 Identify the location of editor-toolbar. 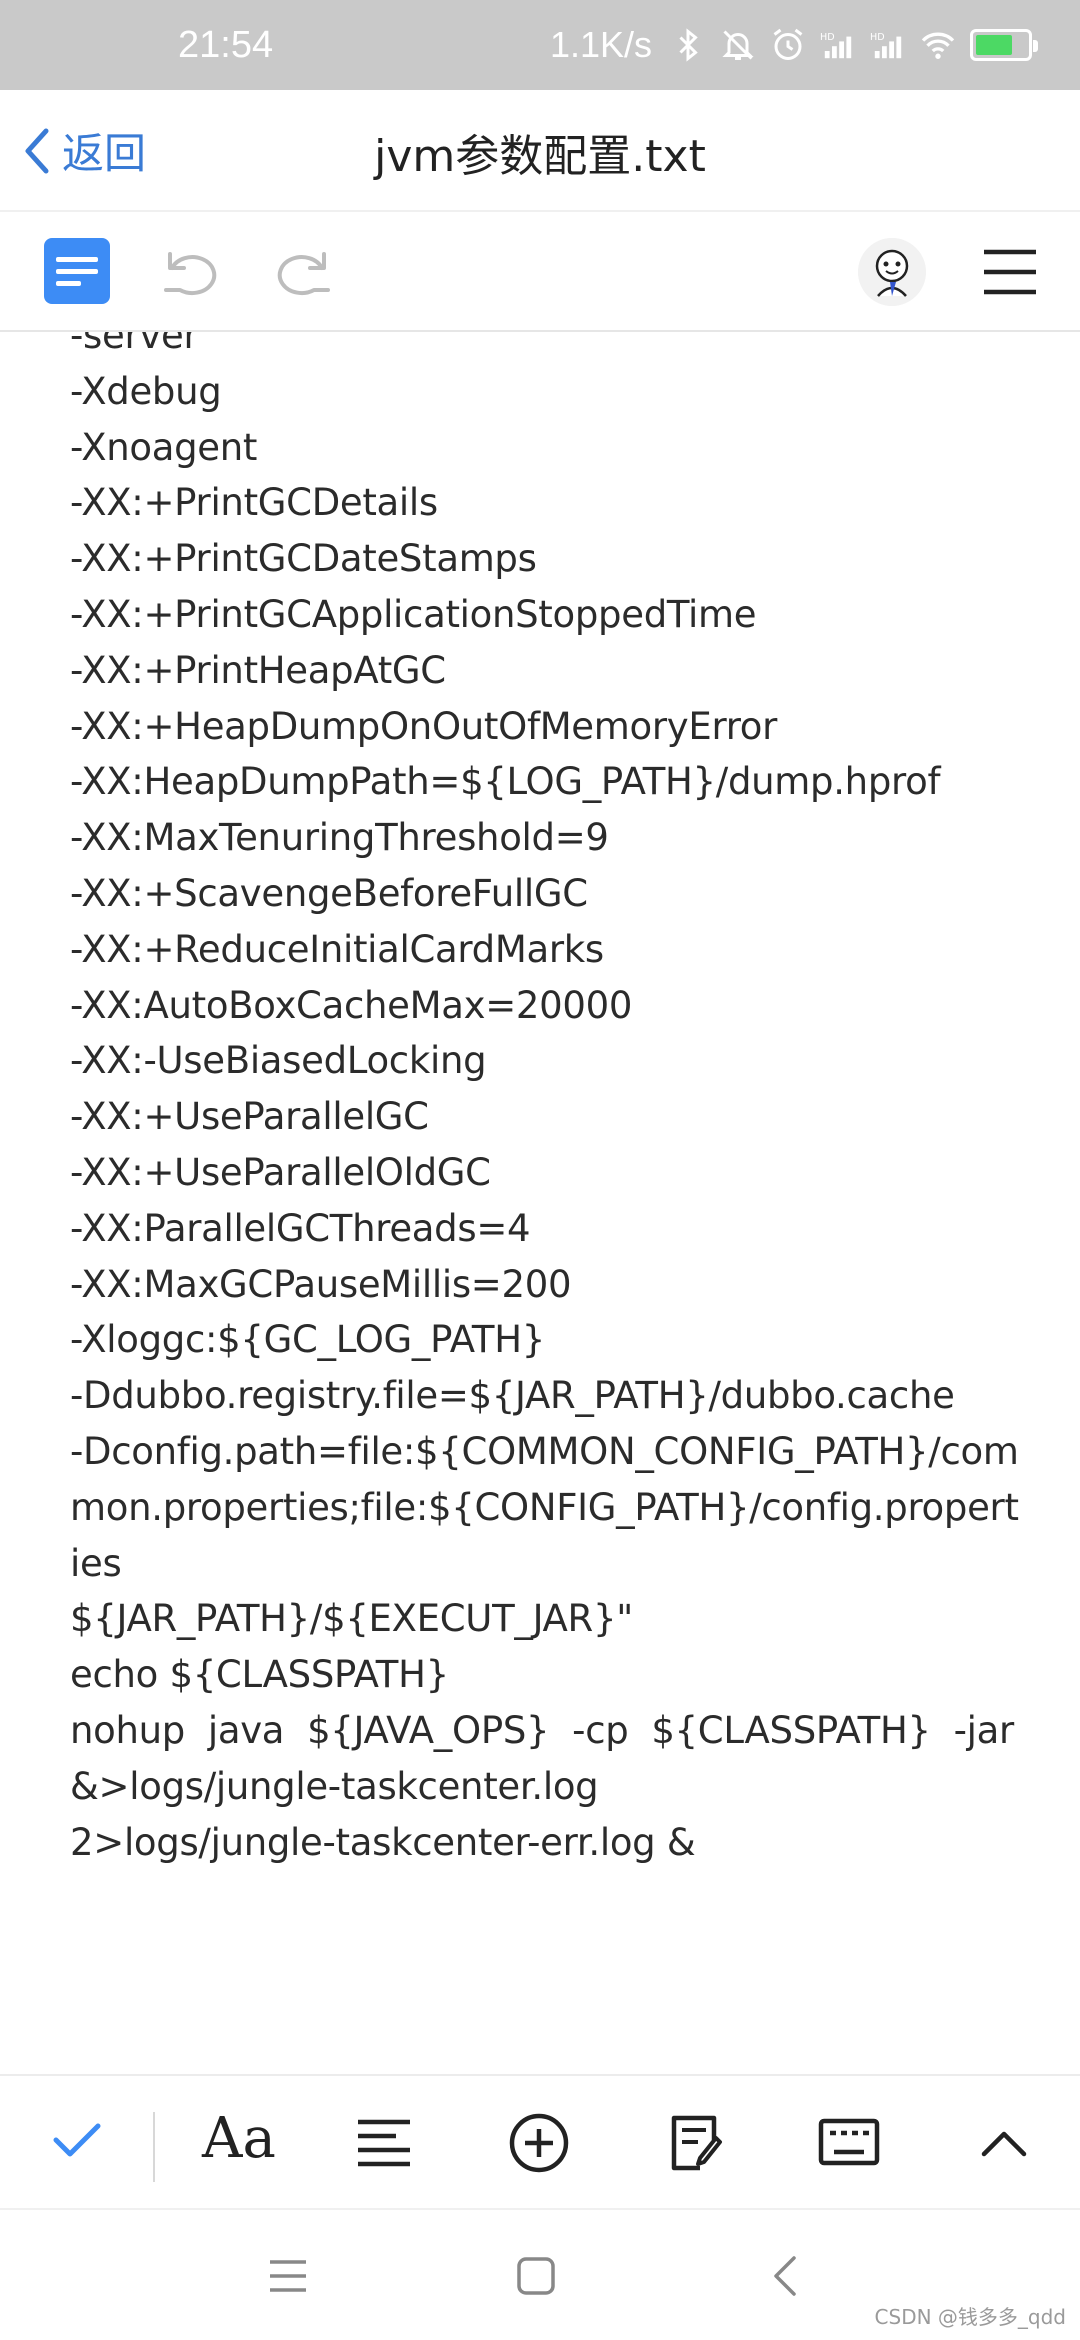
(540, 272).